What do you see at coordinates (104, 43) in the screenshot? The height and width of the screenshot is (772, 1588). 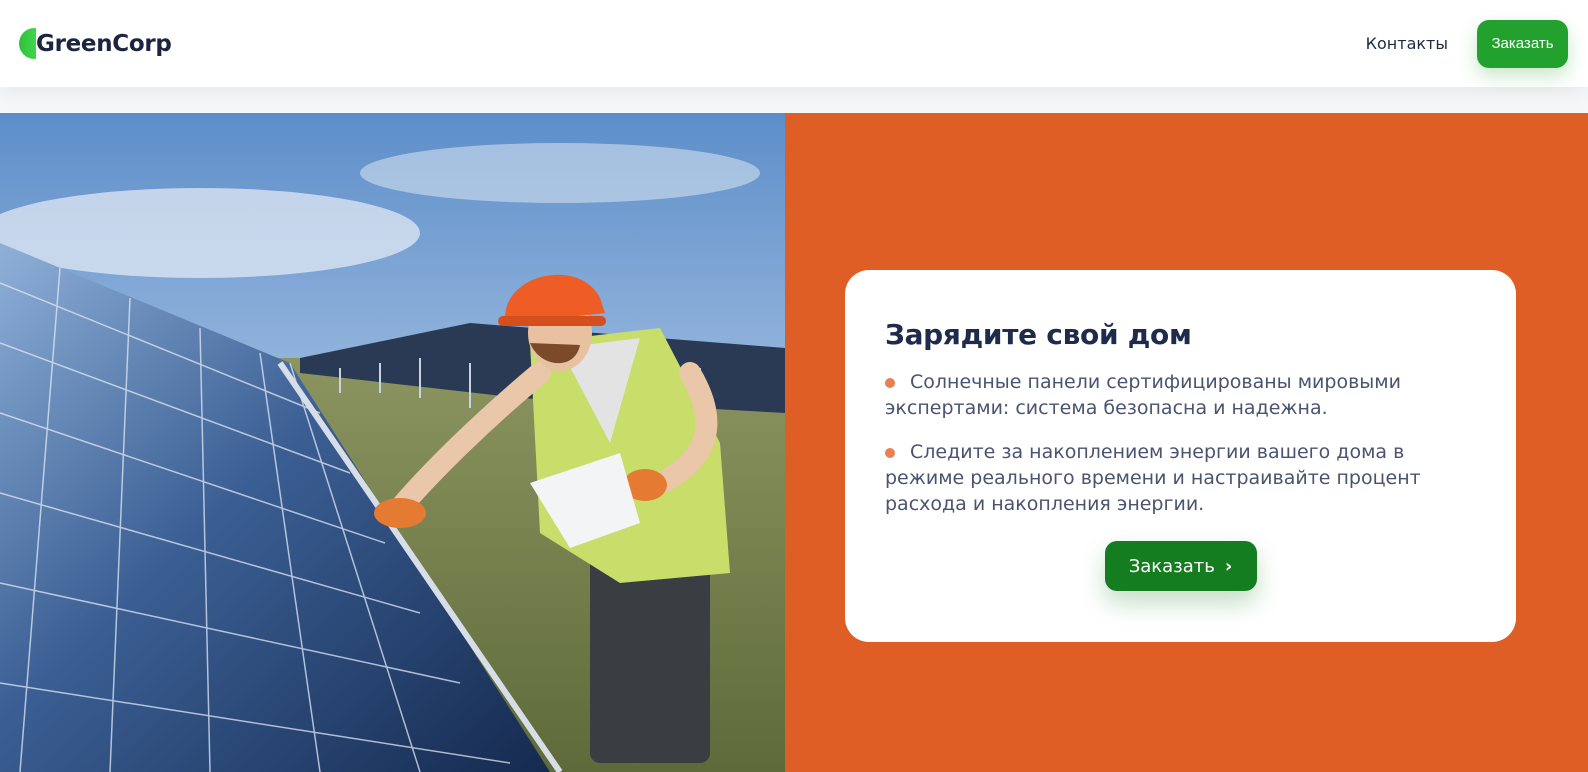 I see `logo-text: GreenCorp` at bounding box center [104, 43].